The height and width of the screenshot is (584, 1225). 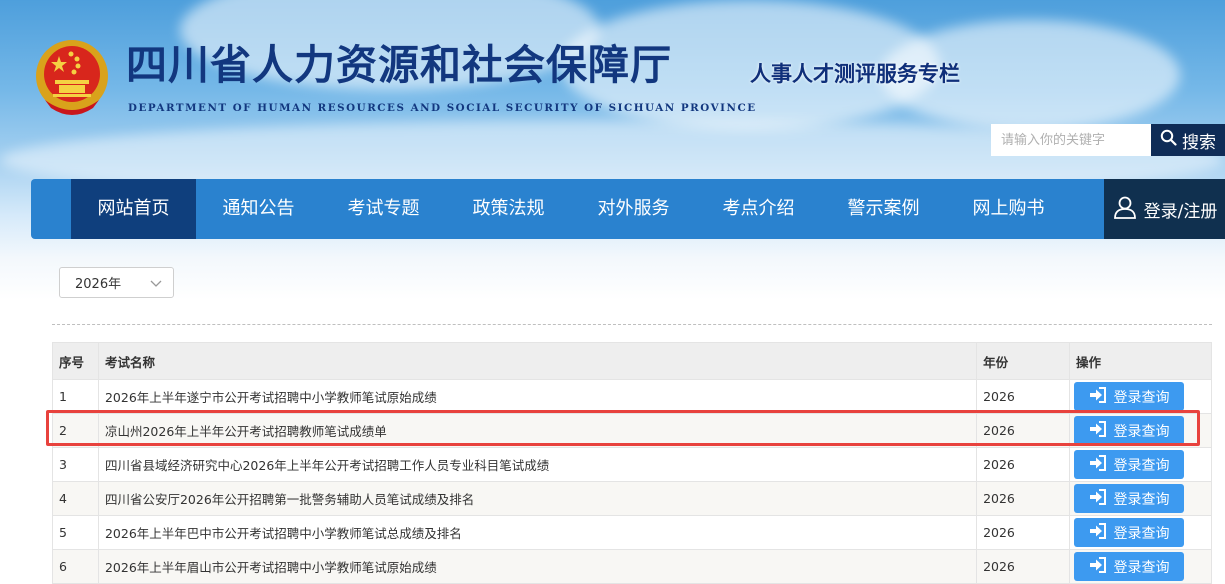 I want to click on row-exam-name: 四川省县域经济研究中心2026年上半年公开考试招聘工作人员专业科目笔试成绩, so click(x=537, y=464).